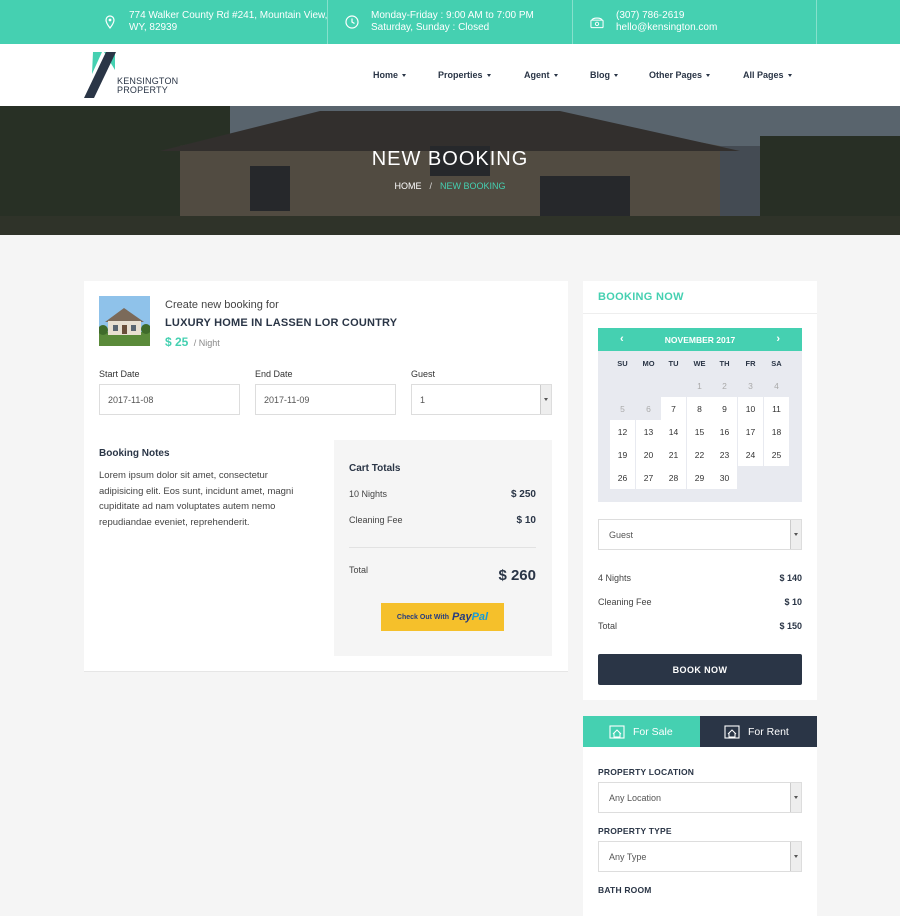 The width and height of the screenshot is (900, 916). Describe the element at coordinates (790, 578) in the screenshot. I see `summary-value: $ 140` at that location.